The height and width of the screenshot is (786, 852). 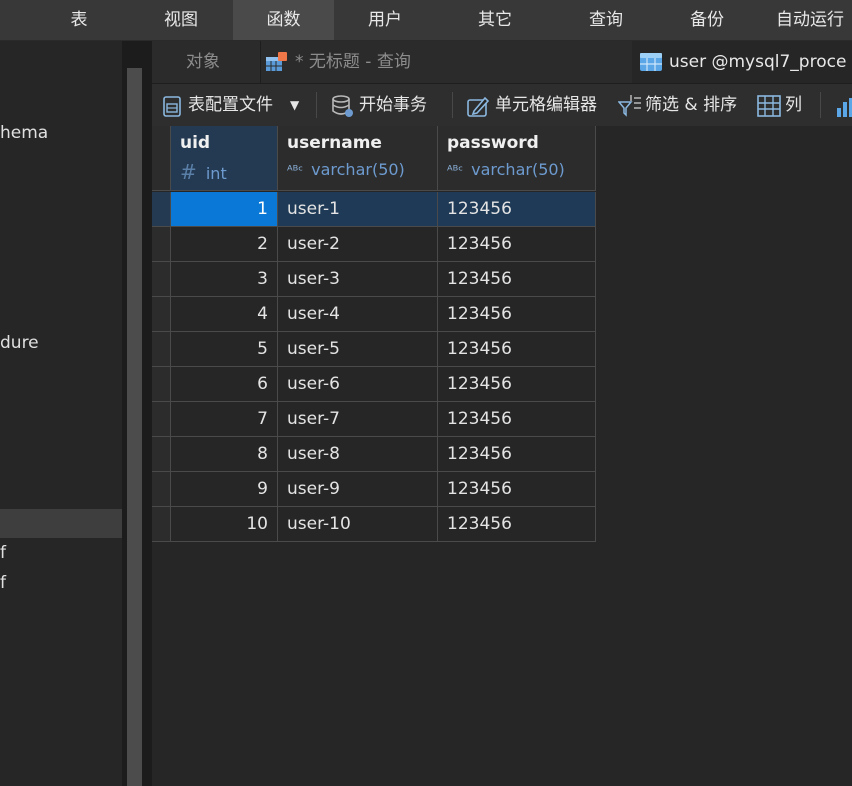 What do you see at coordinates (358, 209) in the screenshot?
I see `cell-username: user-1` at bounding box center [358, 209].